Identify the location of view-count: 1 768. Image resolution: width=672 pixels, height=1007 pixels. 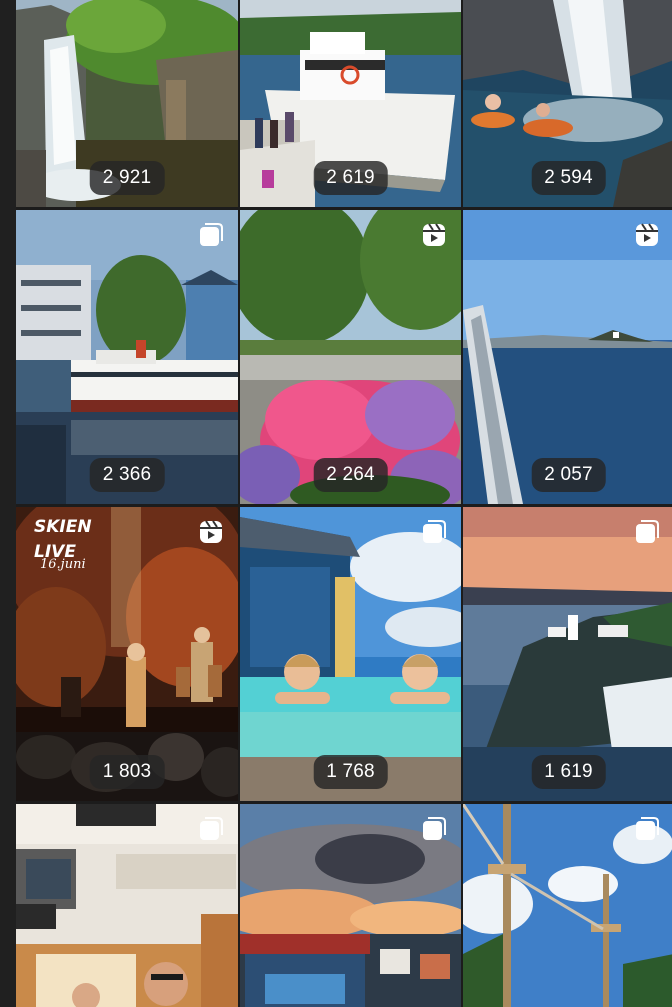
(350, 772).